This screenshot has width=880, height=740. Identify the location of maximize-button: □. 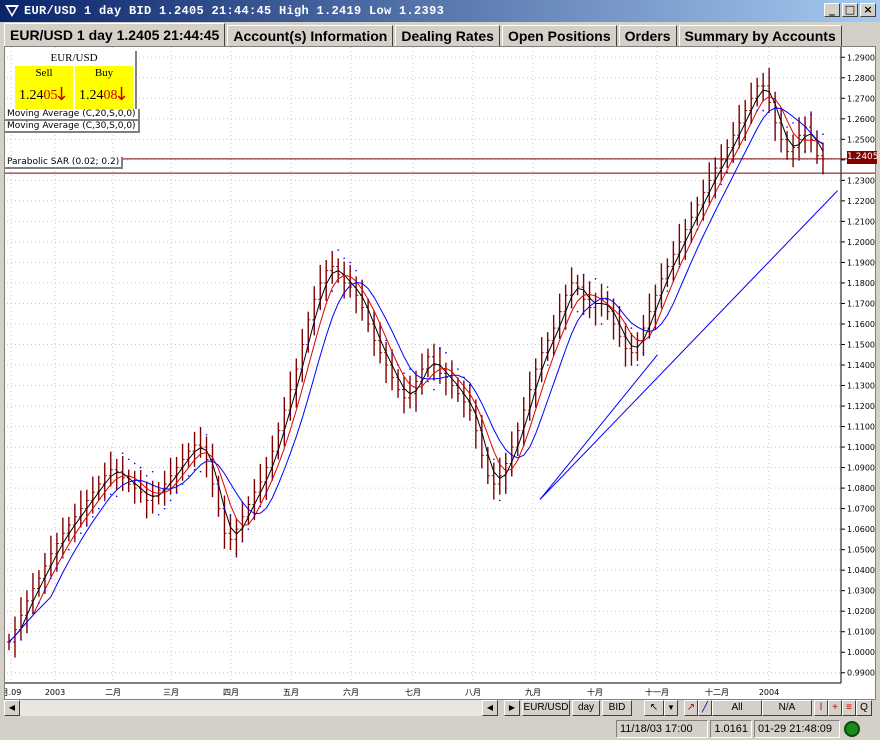
(850, 10).